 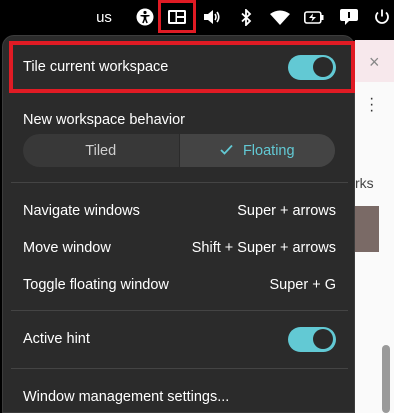 I want to click on shortcut-label: Move window, so click(x=67, y=248).